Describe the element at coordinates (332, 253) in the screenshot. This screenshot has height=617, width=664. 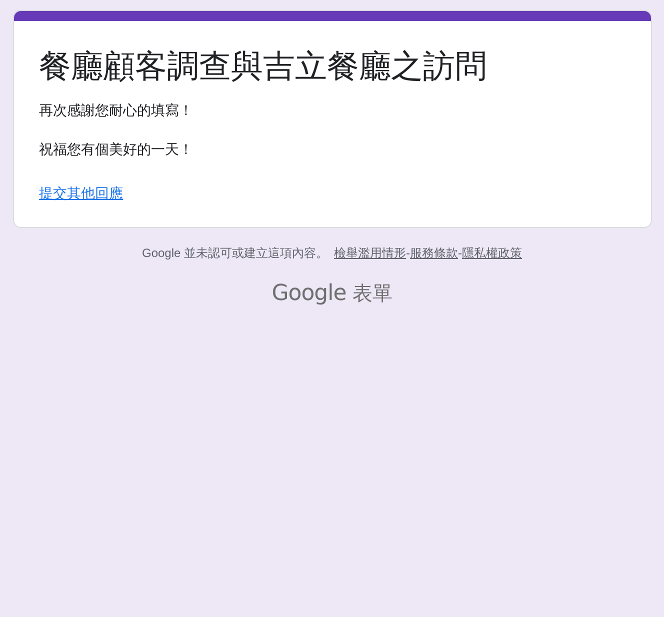
I see `footer-notice: Google 並未認可或建立這項內容。 檢舉濫用情形-服務條款-隱私權政策` at that location.